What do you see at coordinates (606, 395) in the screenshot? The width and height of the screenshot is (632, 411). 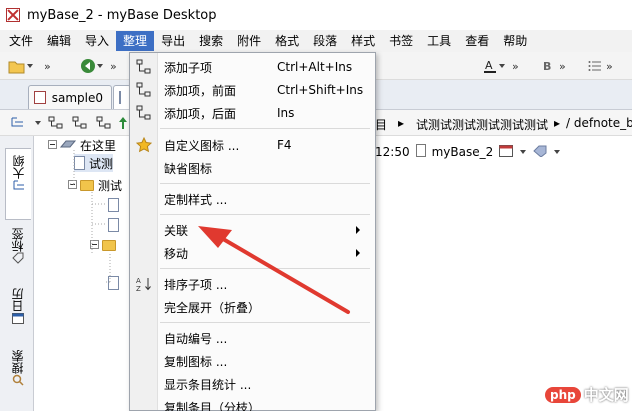 I see `watermark-text: 中文网` at bounding box center [606, 395].